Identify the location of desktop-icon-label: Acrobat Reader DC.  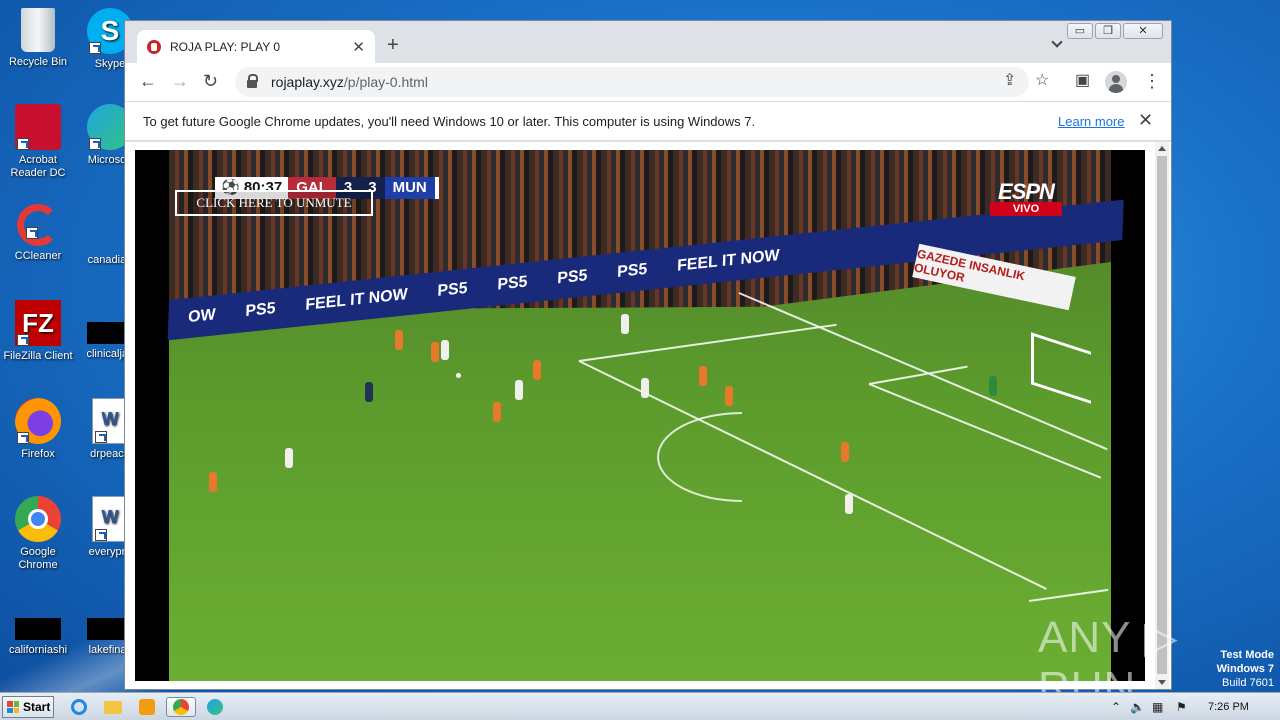
(38, 166).